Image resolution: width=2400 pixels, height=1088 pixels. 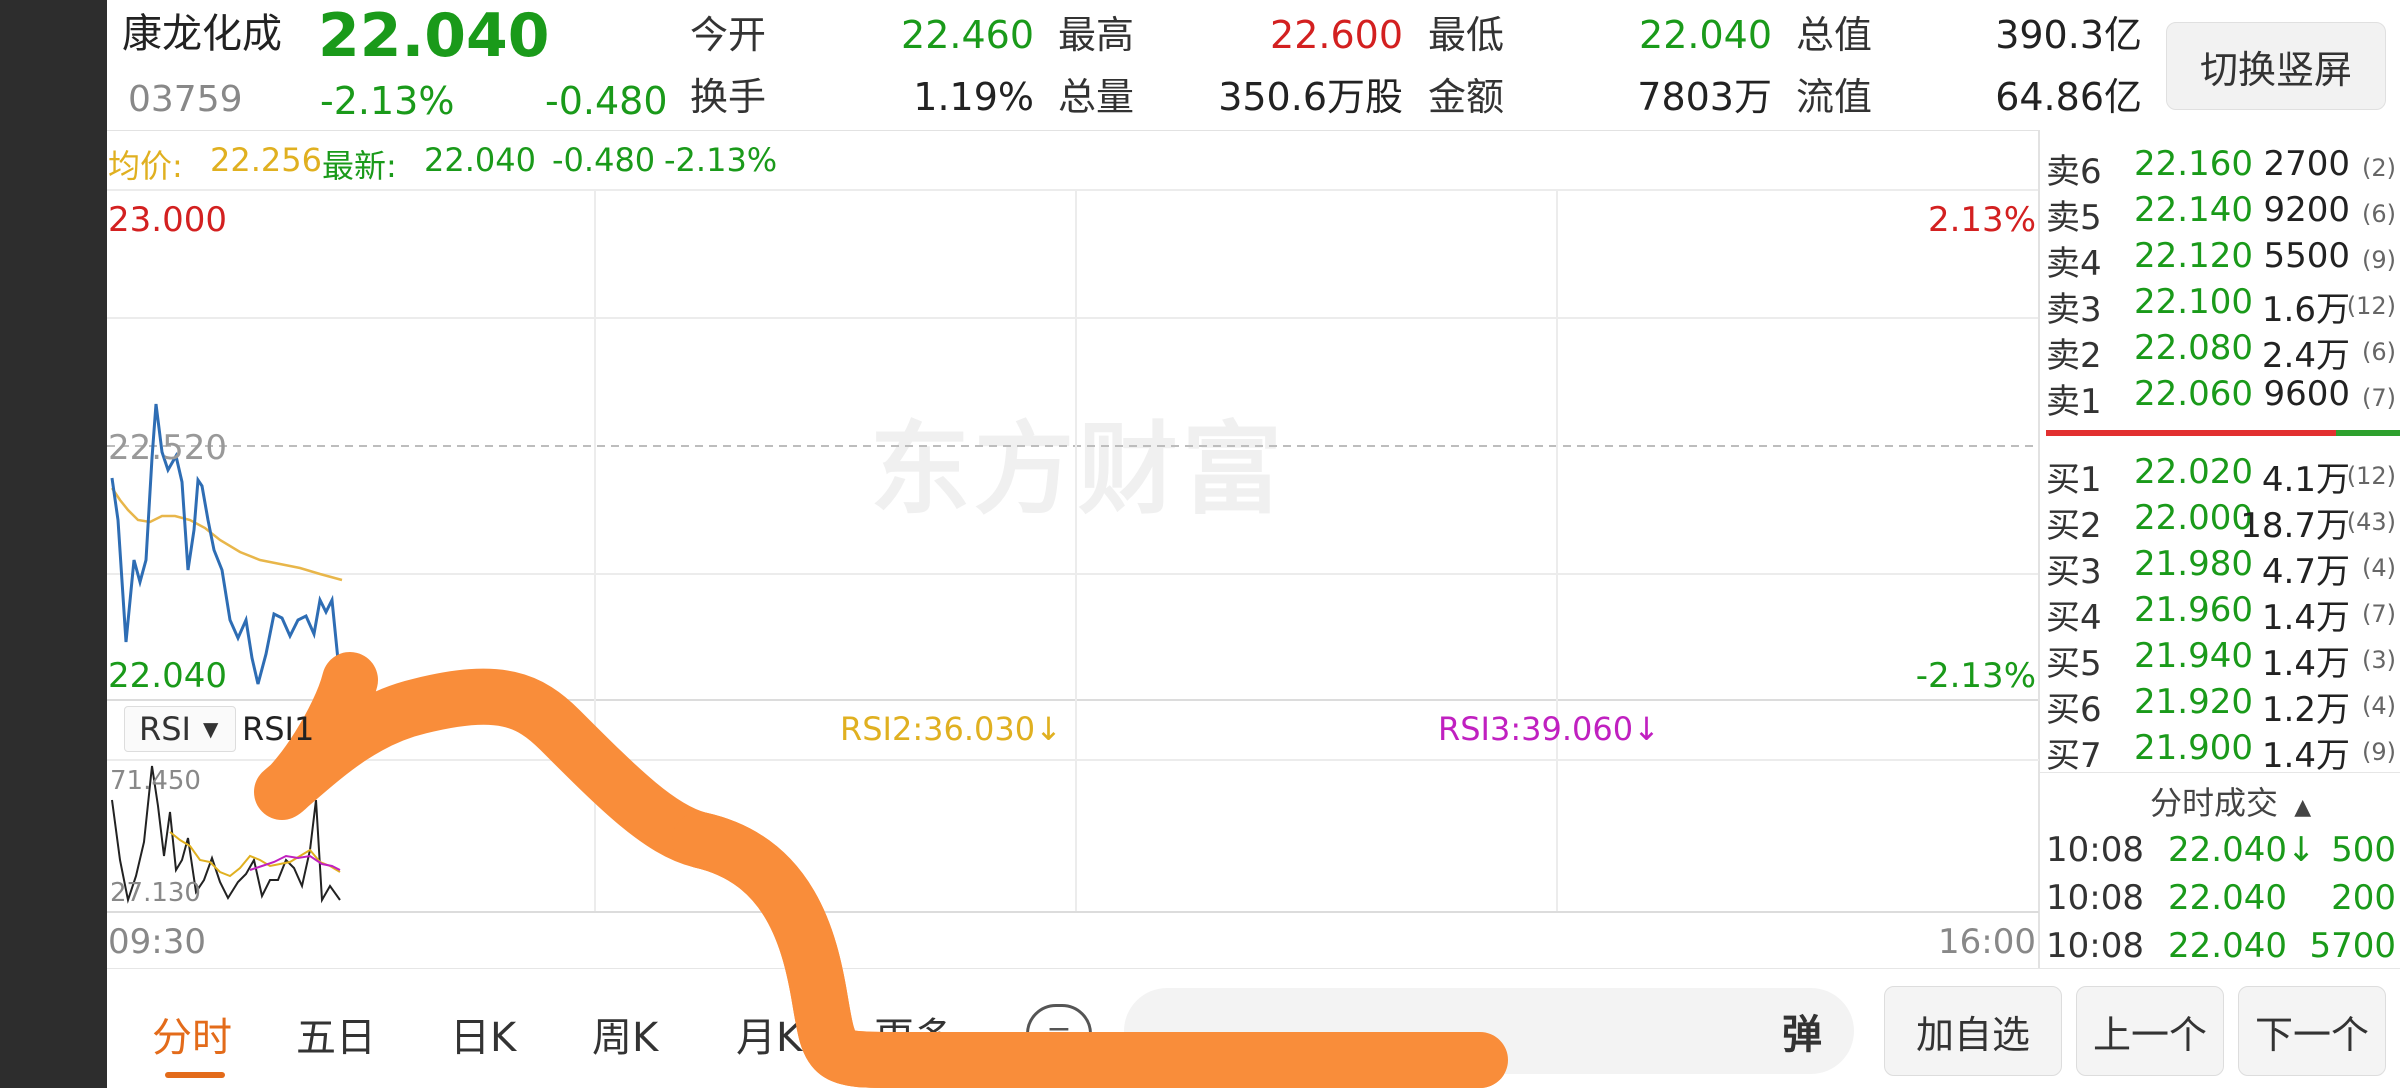 I want to click on order-book-sell-row: 卖4 22.120 5500 (9), so click(x=2223, y=258).